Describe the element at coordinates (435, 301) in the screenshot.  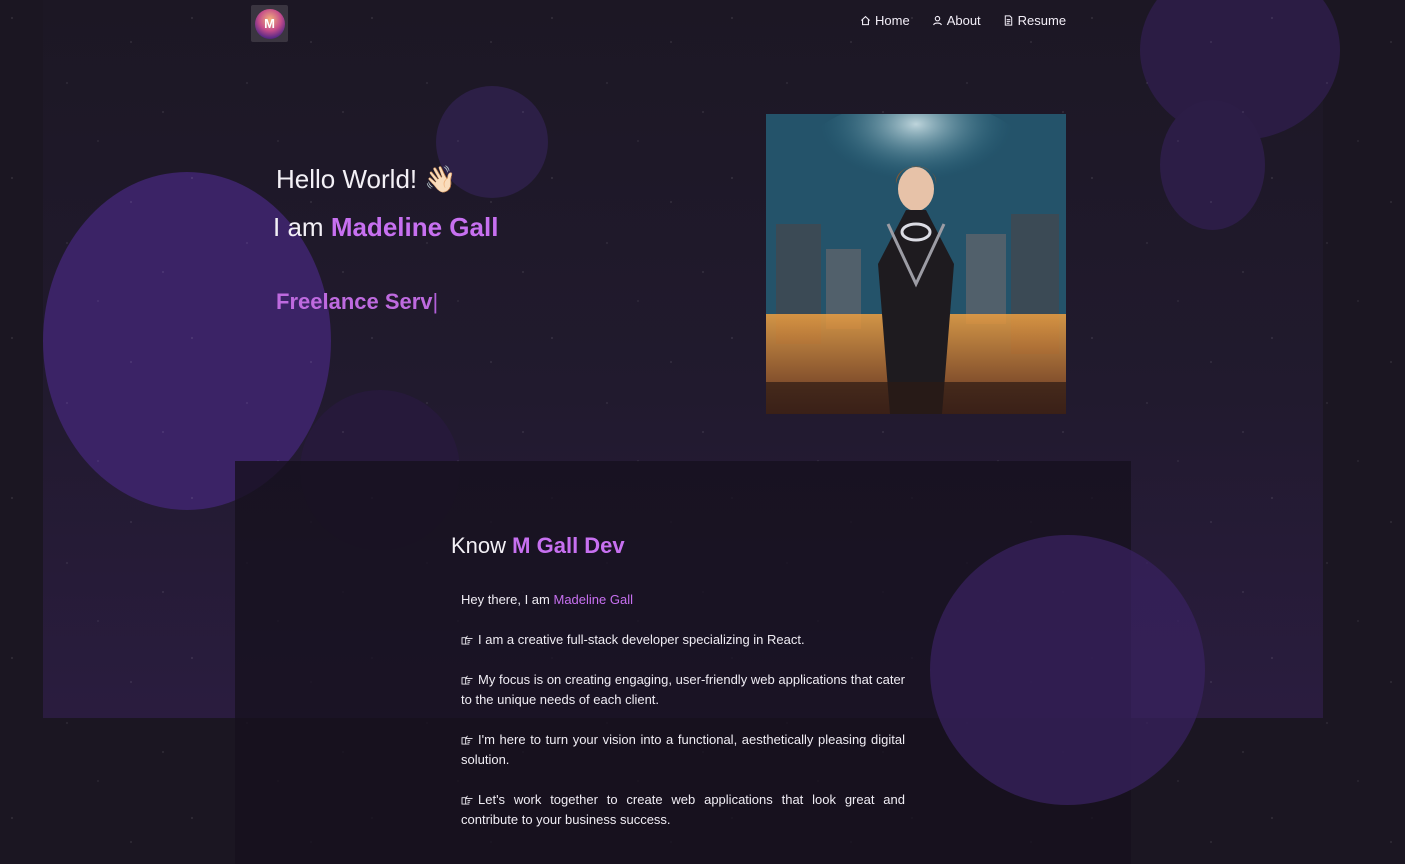
I see `typewriter-caret: |` at that location.